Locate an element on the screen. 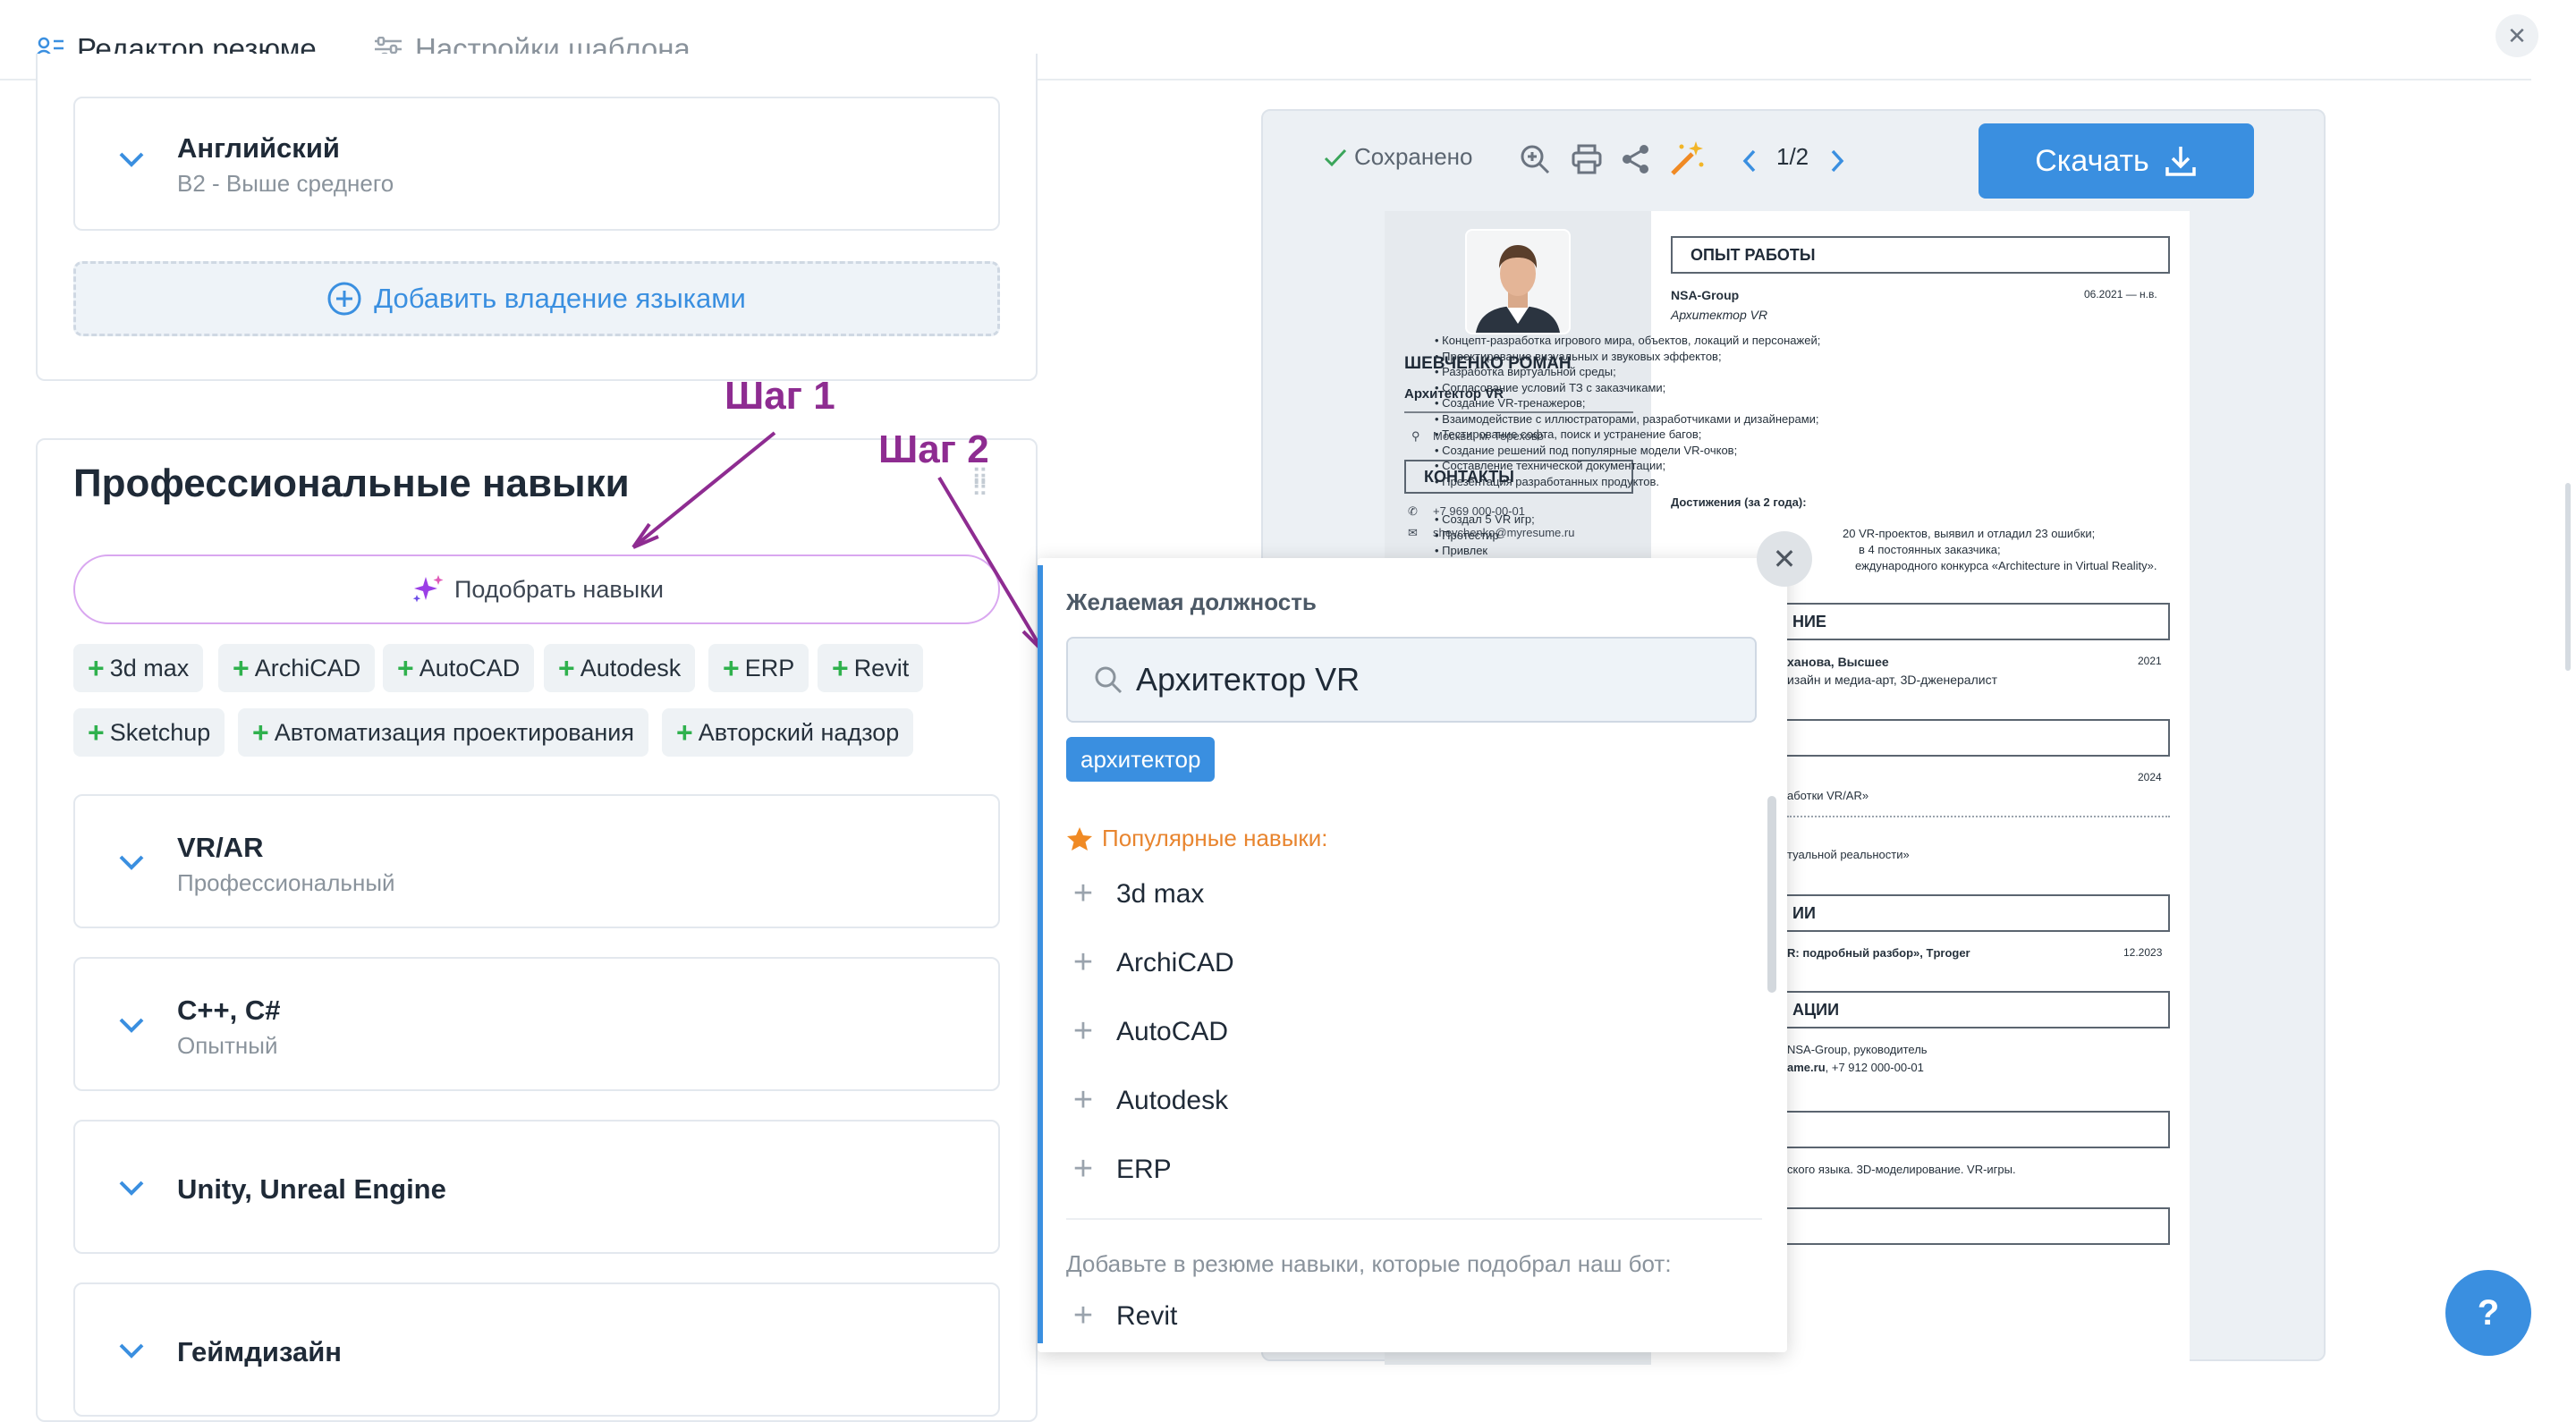 The image size is (2576, 1422). popular-skill-item: + ArchiCAD is located at coordinates (1152, 963).